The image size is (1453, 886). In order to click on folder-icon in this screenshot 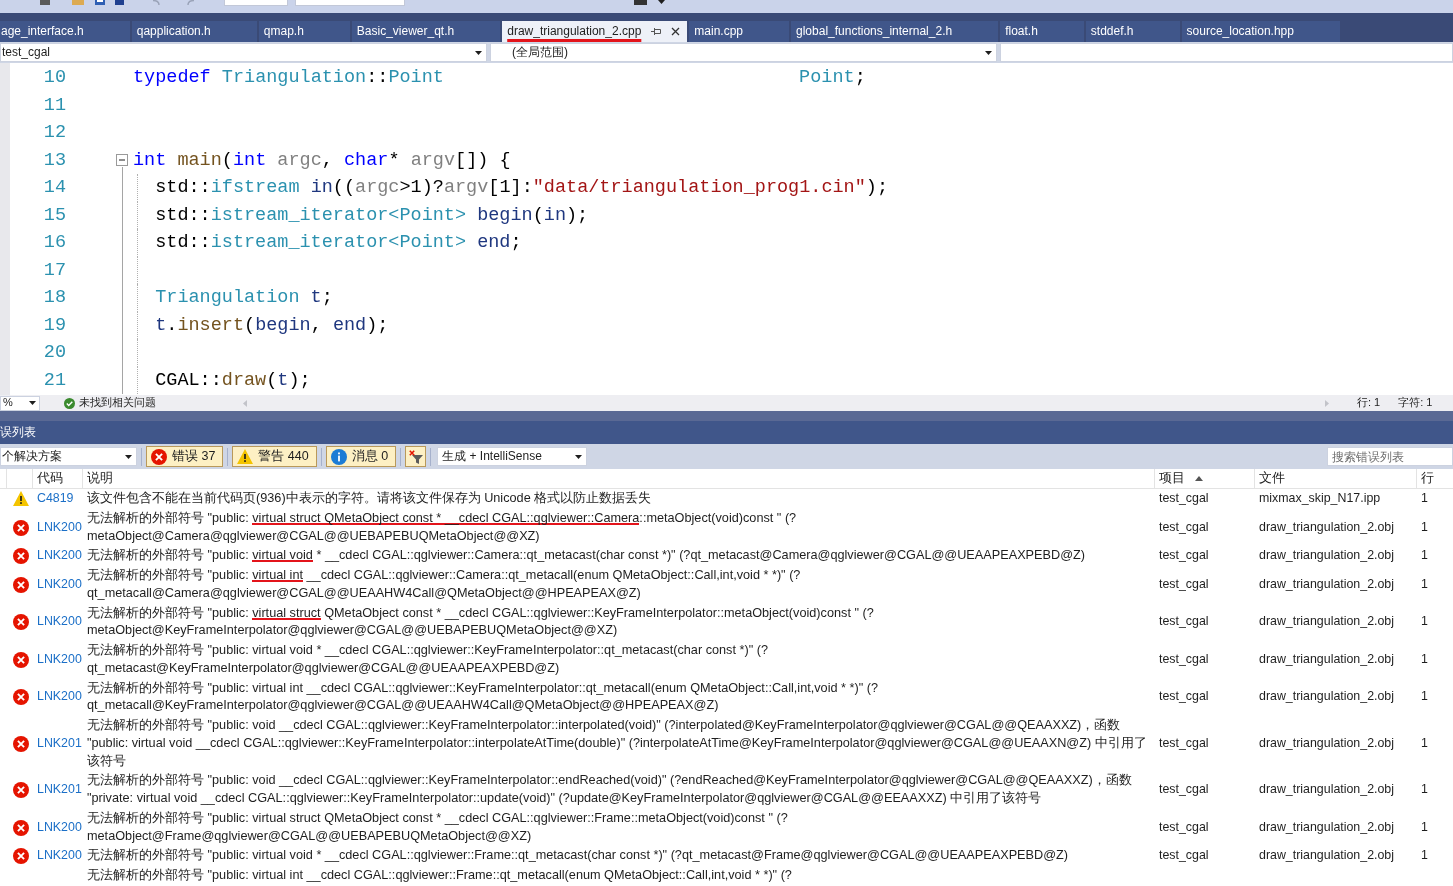, I will do `click(78, 2)`.